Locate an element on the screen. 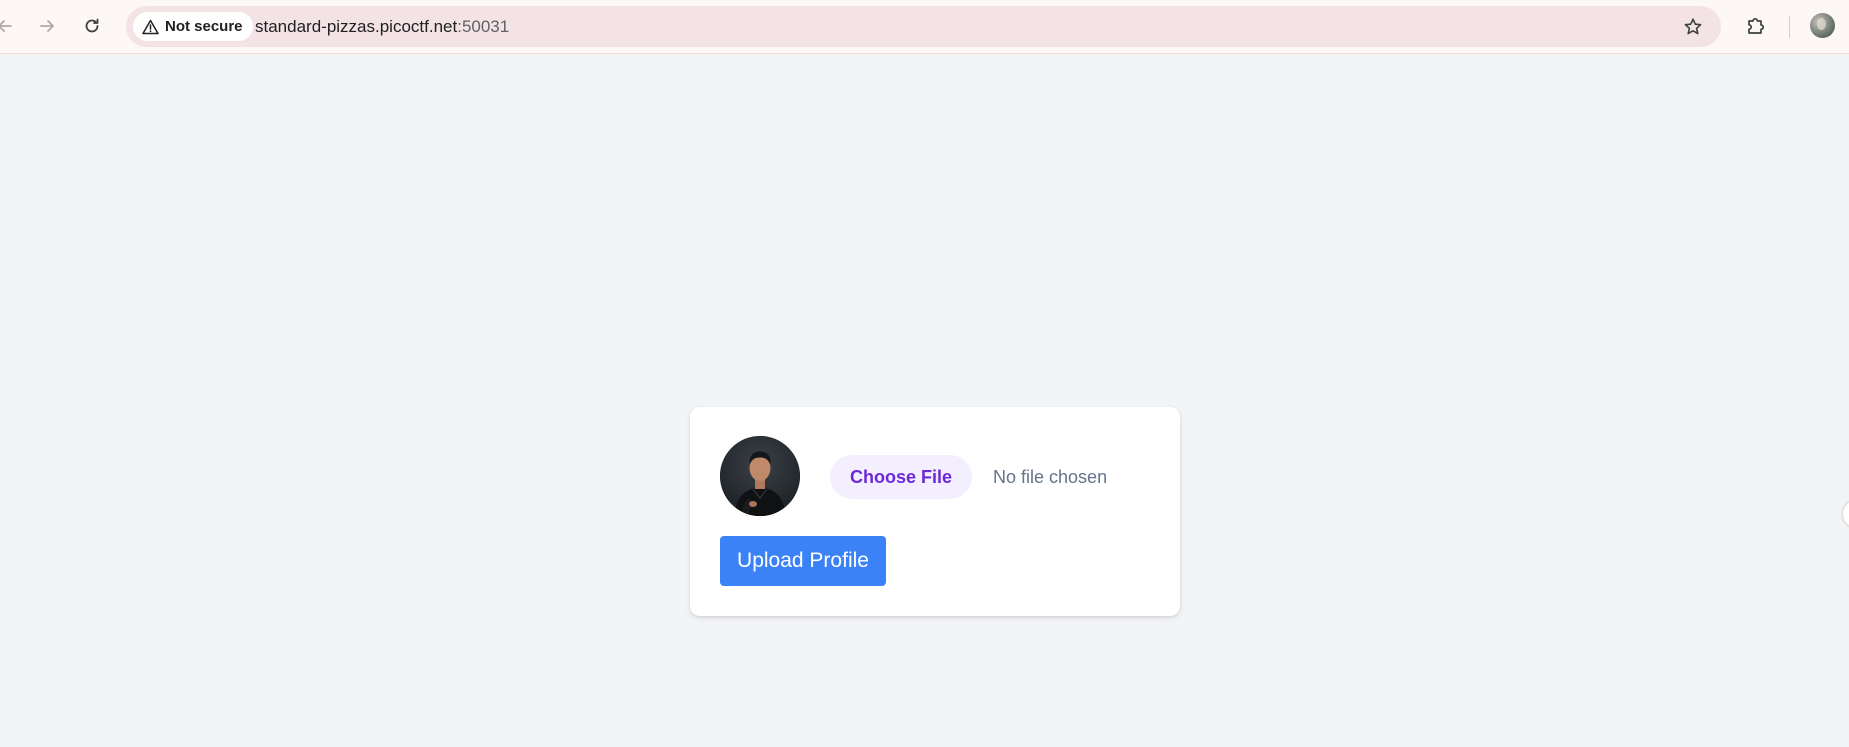 The width and height of the screenshot is (1849, 747). profile-avatar is located at coordinates (1822, 25).